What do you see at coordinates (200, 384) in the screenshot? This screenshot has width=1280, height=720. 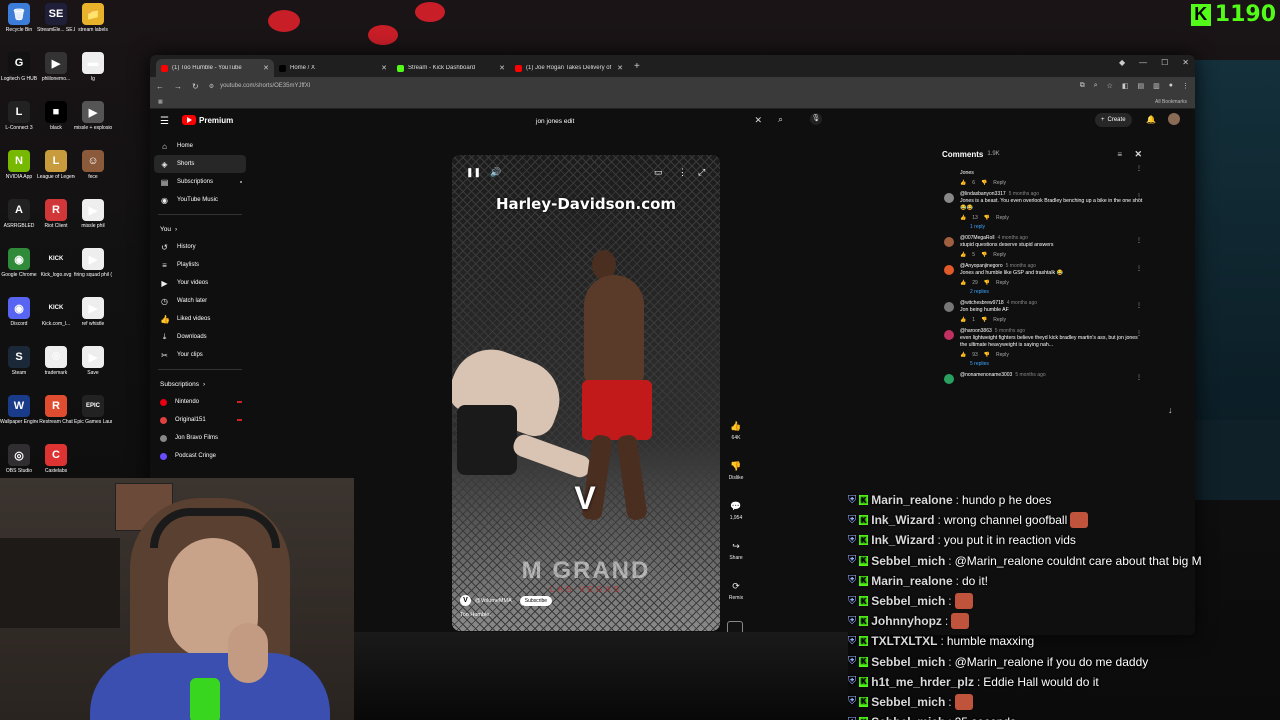 I see `sidebar-section-subscriptions: Subscriptions ›` at bounding box center [200, 384].